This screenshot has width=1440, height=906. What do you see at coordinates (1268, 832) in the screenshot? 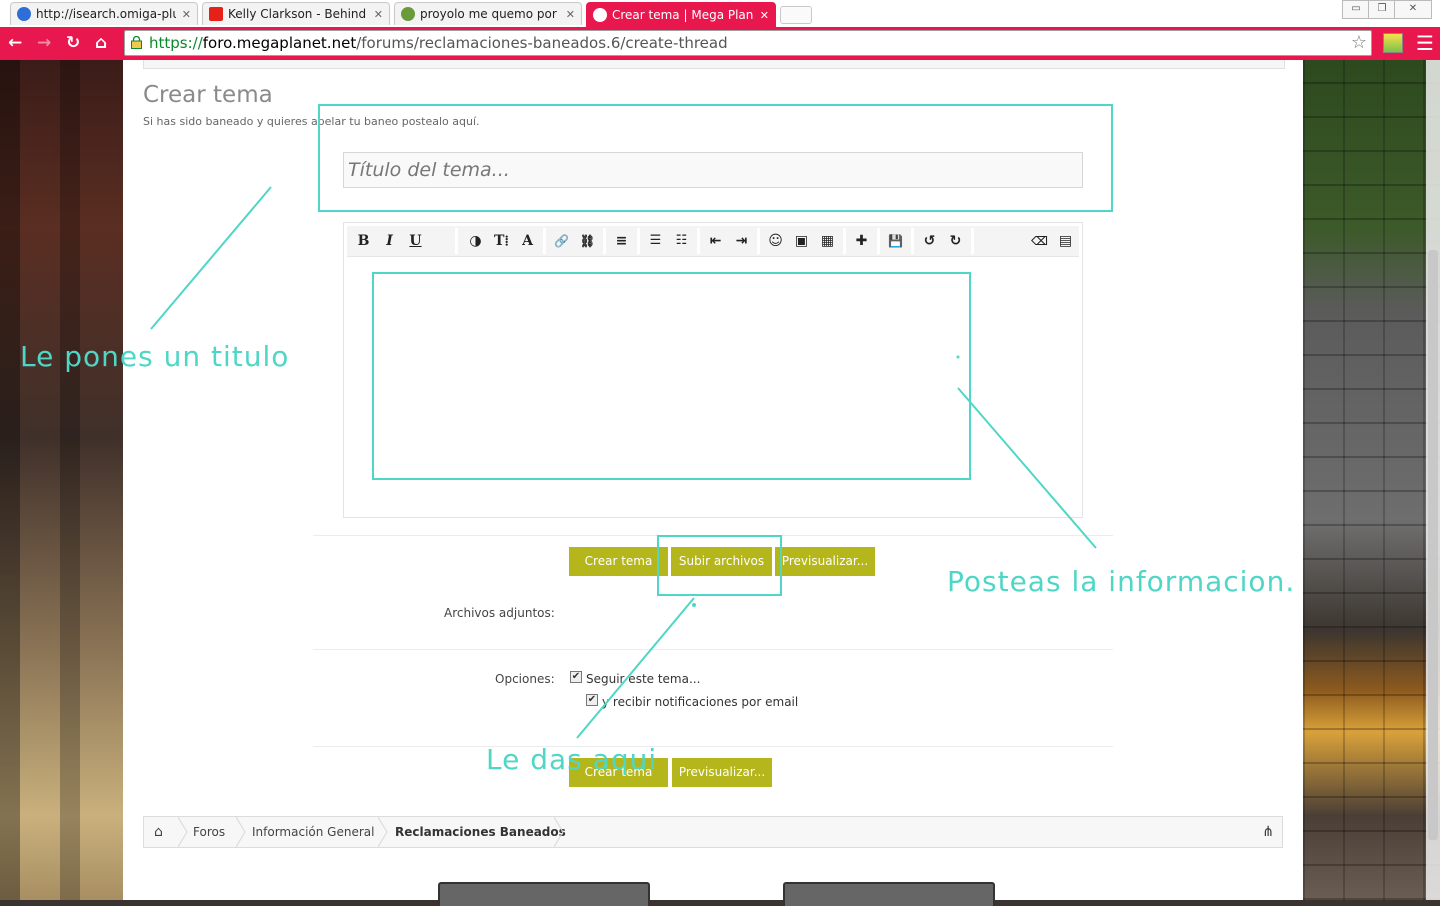
I see `sitemap-icon: ⋔` at bounding box center [1268, 832].